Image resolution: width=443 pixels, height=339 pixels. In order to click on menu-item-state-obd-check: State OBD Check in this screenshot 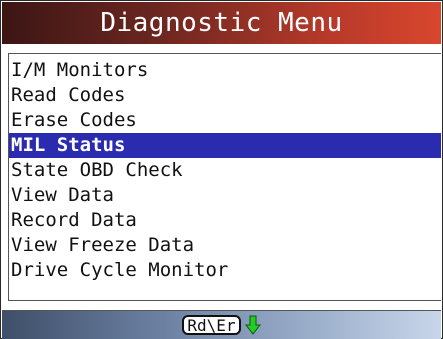, I will do `click(225, 170)`.